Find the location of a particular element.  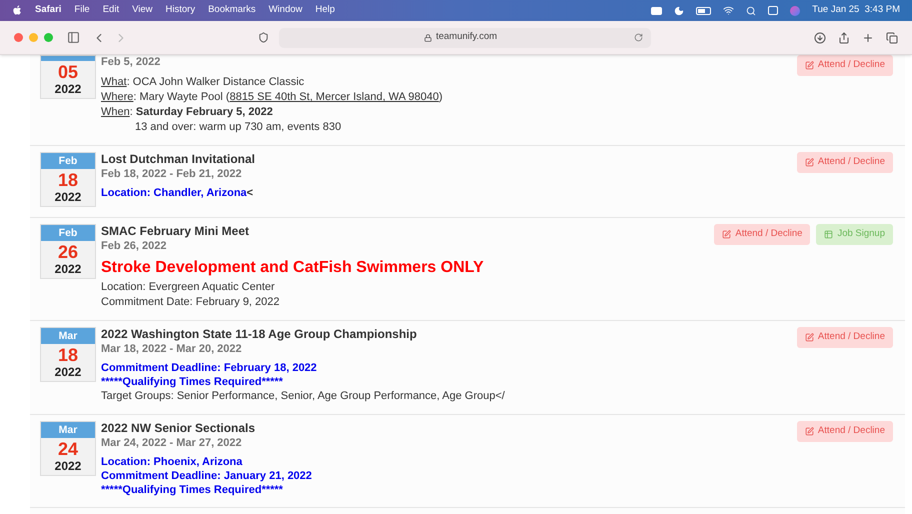

event-info: Target Groups: Senior Performance, Senior, Age Group Performance, Age Group</ is located at coordinates (303, 396).